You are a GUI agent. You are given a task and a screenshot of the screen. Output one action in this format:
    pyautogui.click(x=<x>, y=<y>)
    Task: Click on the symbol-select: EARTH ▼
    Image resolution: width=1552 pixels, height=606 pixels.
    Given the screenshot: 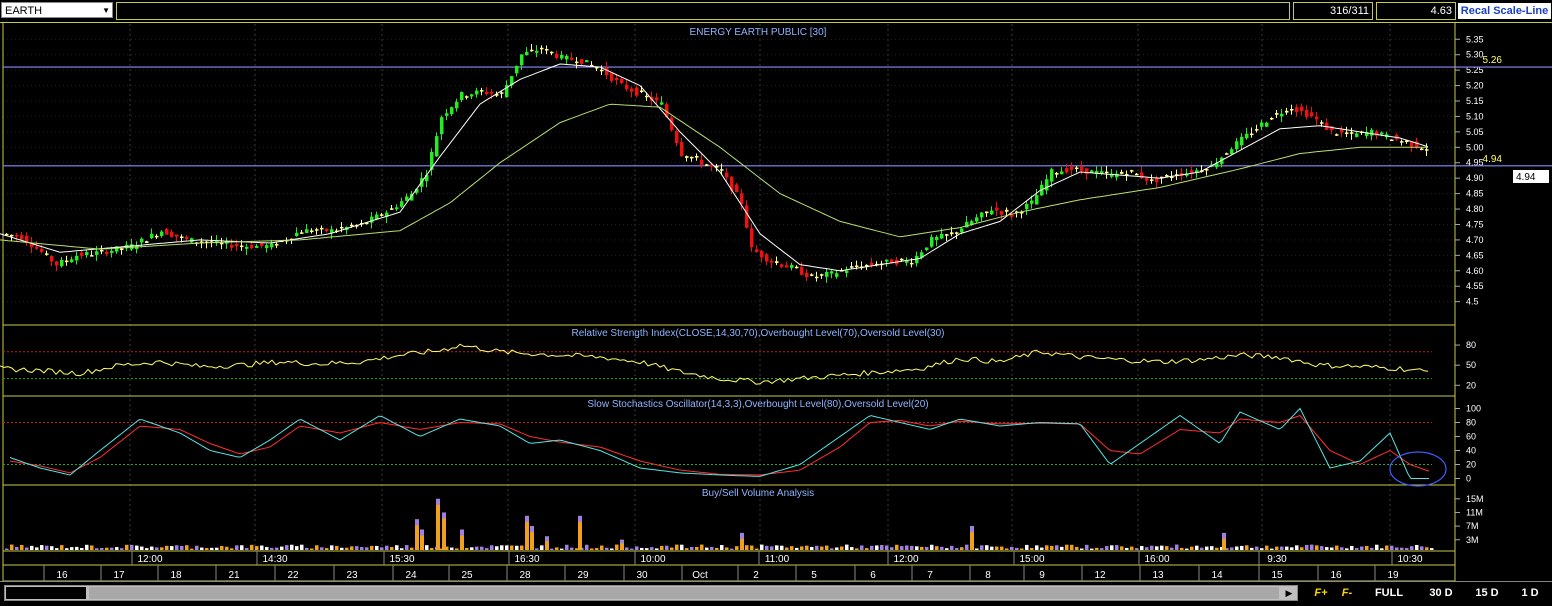 What is the action you would take?
    pyautogui.click(x=57, y=10)
    